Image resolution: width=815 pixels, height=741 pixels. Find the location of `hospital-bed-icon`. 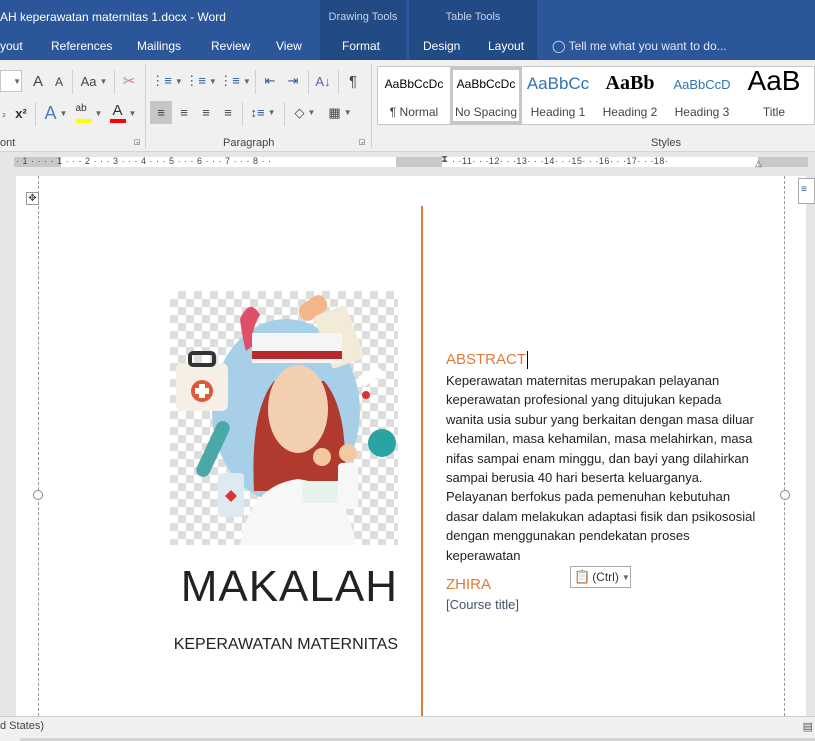

hospital-bed-icon is located at coordinates (320, 492).